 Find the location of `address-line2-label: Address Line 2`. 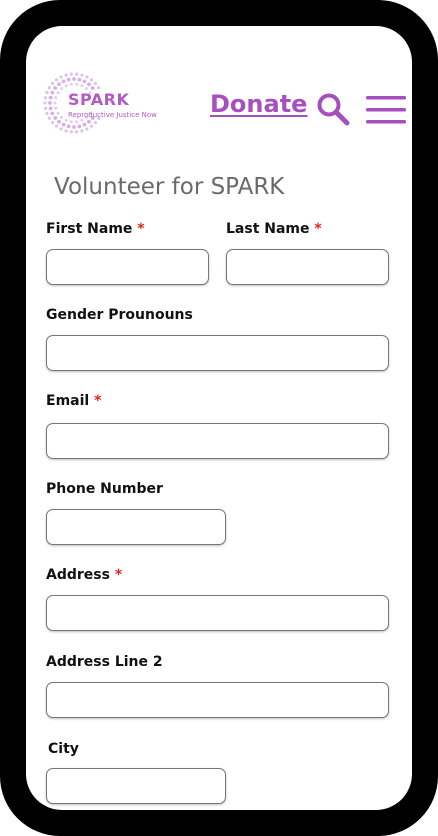

address-line2-label: Address Line 2 is located at coordinates (104, 662).